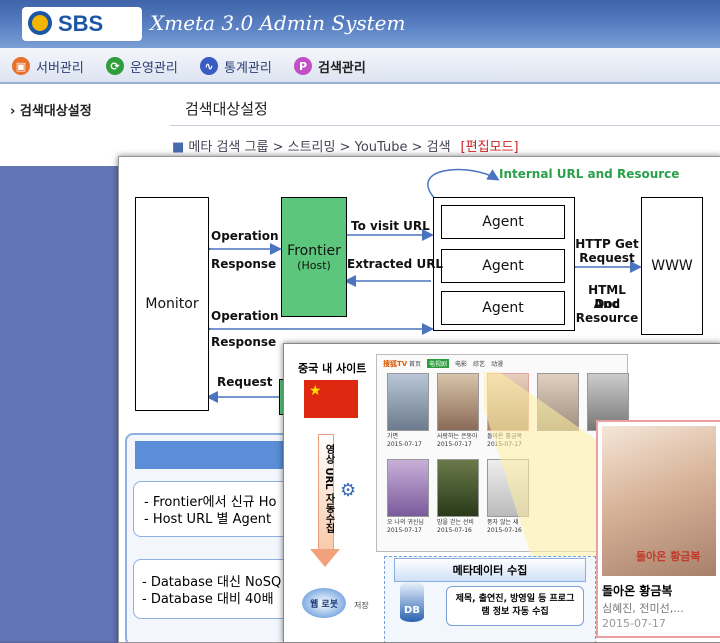  Describe the element at coordinates (438, 363) in the screenshot. I see `site-tab: 电视剧` at that location.